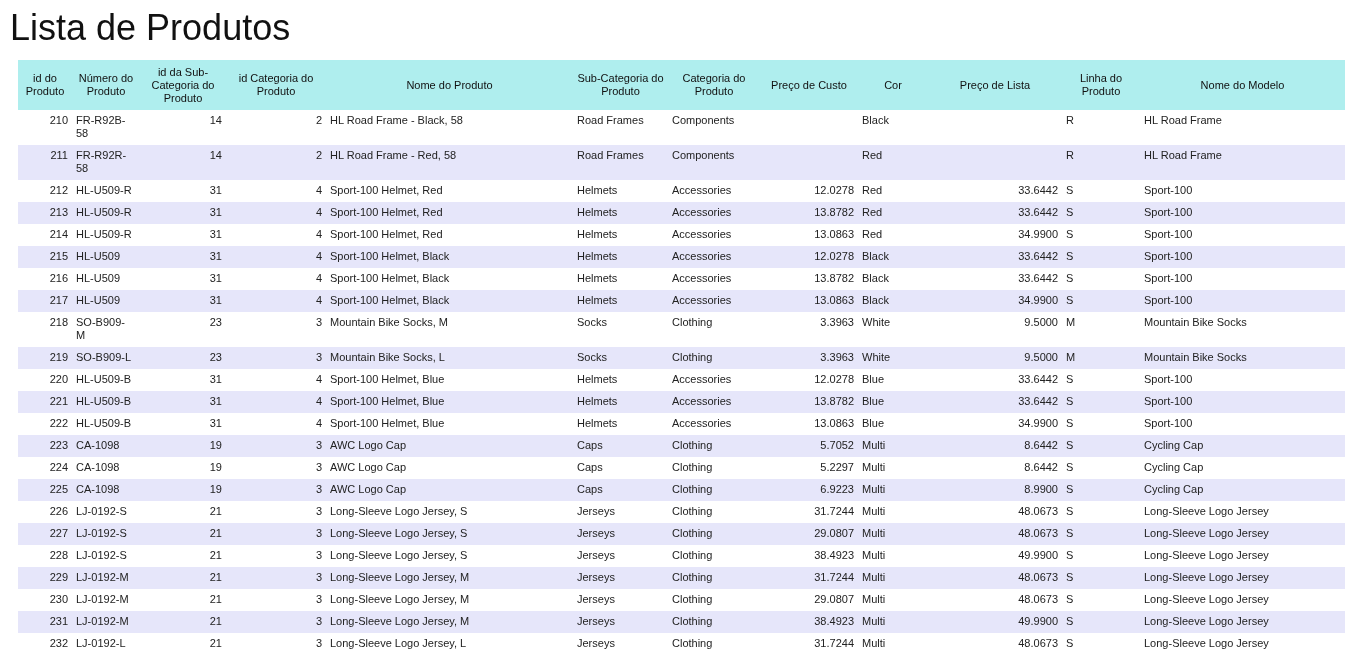 The image size is (1350, 665). What do you see at coordinates (45, 490) in the screenshot?
I see `table-cell: 225` at bounding box center [45, 490].